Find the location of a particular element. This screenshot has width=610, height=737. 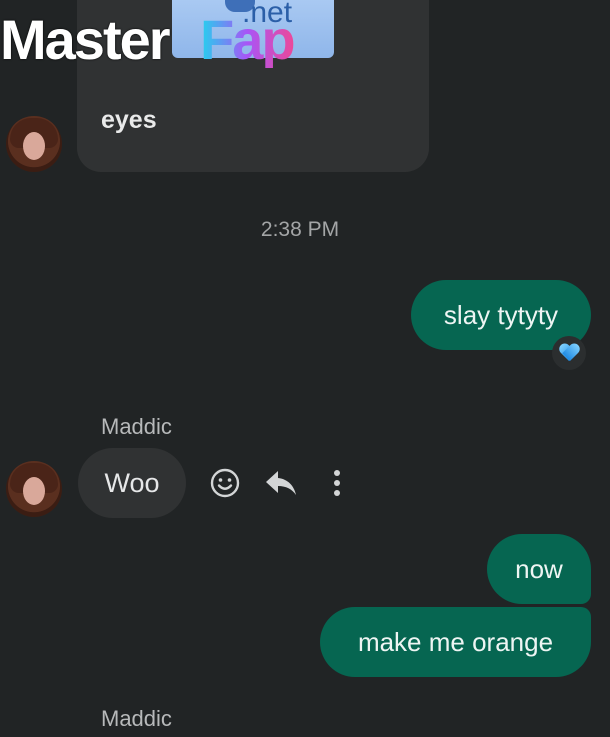

watermark-net: .net is located at coordinates (267, 14).